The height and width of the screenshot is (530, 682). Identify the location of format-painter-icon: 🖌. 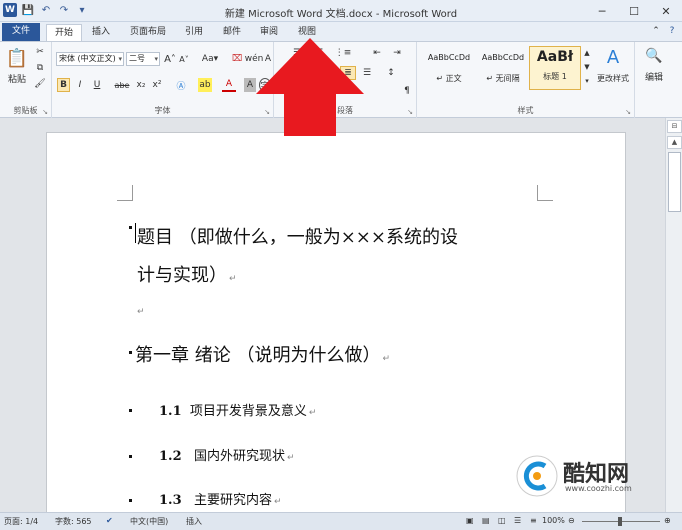
(40, 84).